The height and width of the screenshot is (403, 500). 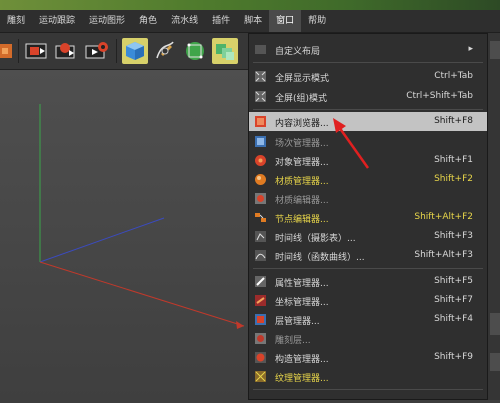 What do you see at coordinates (368, 300) in the screenshot?
I see `menu-item-coordinate-manager: 坐标管理器... Shift+F7` at bounding box center [368, 300].